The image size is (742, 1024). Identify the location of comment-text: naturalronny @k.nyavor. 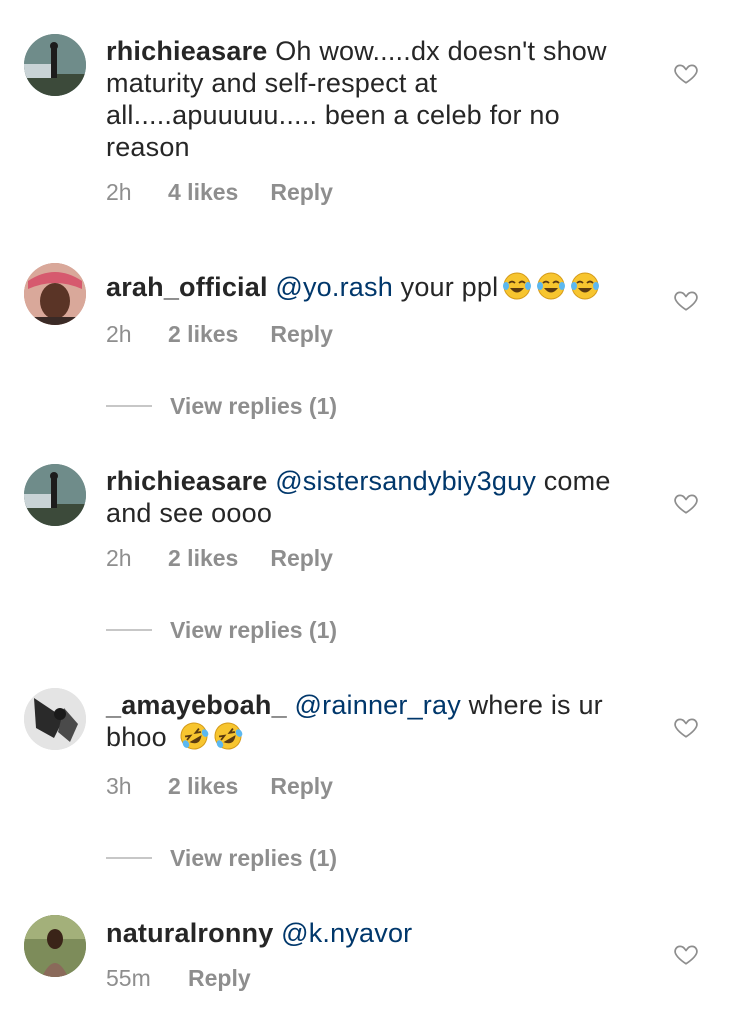
(376, 933).